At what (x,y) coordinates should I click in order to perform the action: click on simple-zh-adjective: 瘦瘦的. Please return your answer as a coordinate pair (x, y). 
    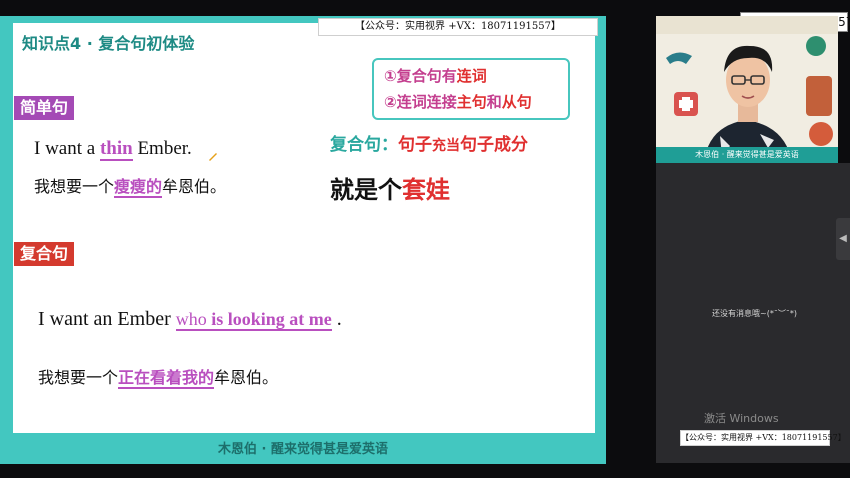
    Looking at the image, I should click on (138, 187).